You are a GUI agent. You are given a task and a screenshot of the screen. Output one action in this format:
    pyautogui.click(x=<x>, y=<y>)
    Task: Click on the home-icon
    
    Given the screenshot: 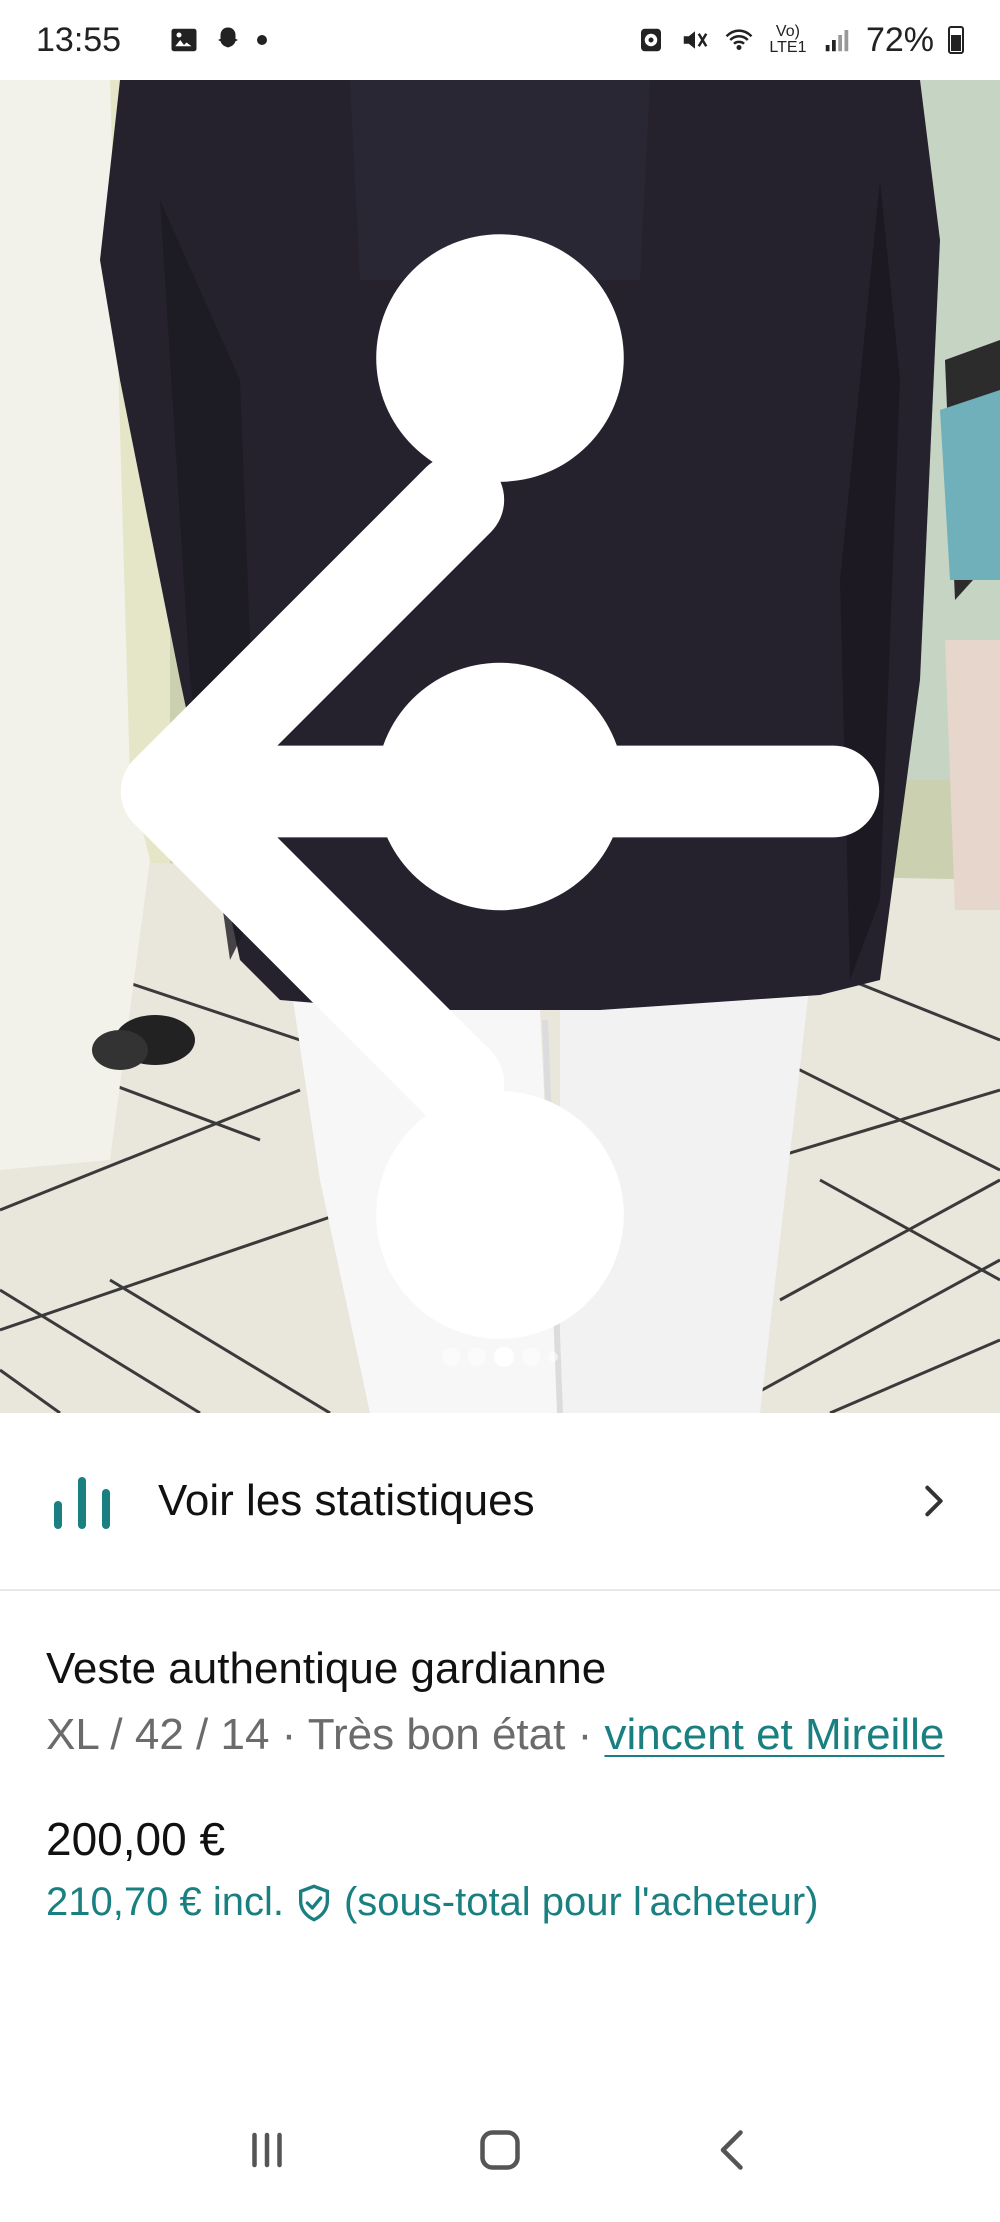 What is the action you would take?
    pyautogui.click(x=500, y=2150)
    